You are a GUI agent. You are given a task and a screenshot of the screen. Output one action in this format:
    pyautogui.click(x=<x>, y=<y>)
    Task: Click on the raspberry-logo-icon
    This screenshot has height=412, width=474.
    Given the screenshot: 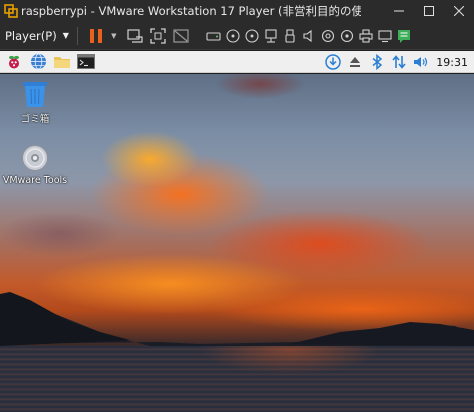 What is the action you would take?
    pyautogui.click(x=14, y=61)
    